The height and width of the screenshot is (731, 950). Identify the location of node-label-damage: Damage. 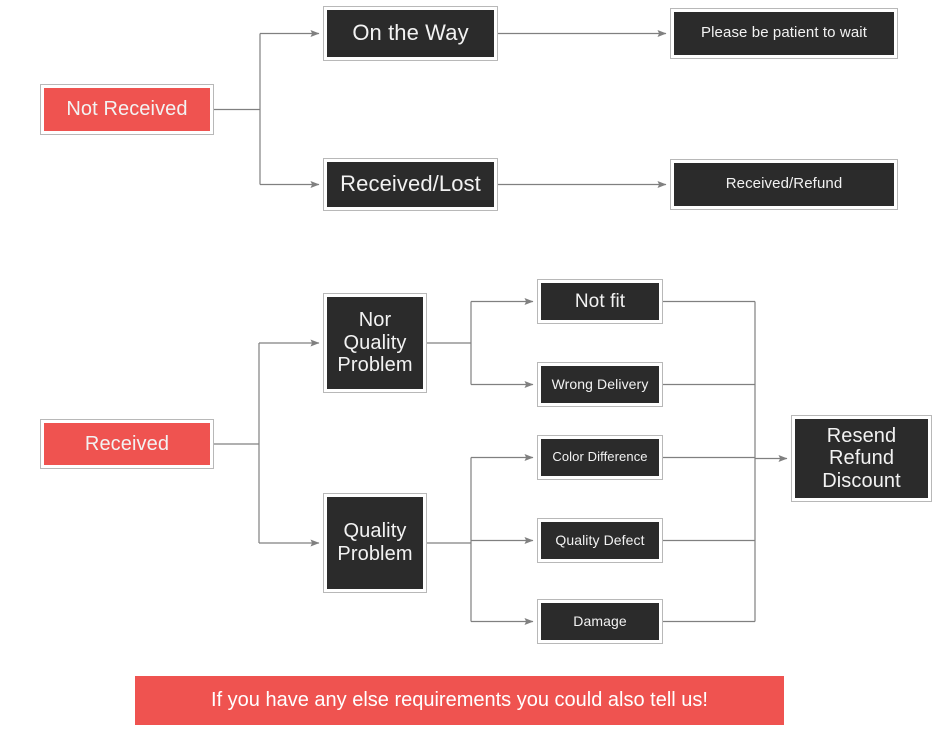
(600, 621).